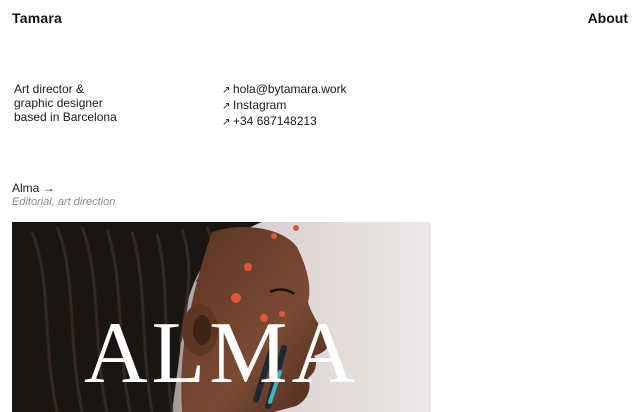 The width and height of the screenshot is (640, 412). What do you see at coordinates (608, 18) in the screenshot?
I see `about-link: About` at bounding box center [608, 18].